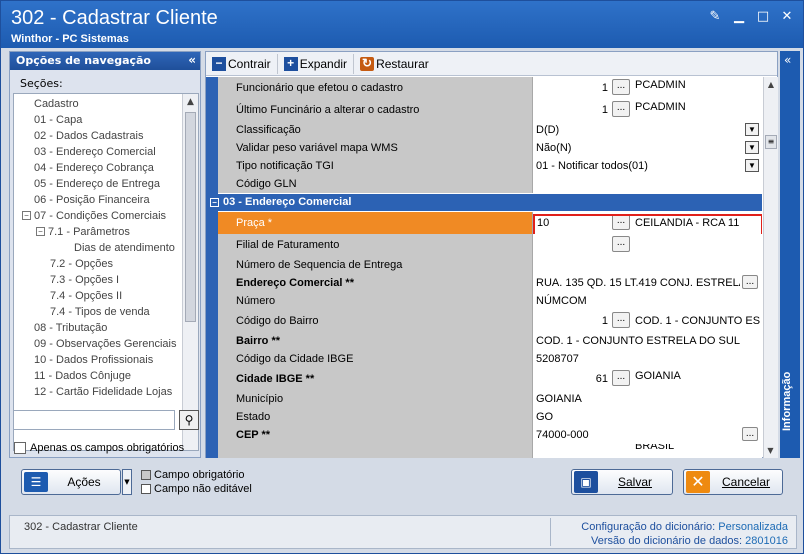 This screenshot has width=804, height=554. I want to click on employee-updated-code: 1, so click(604, 110).